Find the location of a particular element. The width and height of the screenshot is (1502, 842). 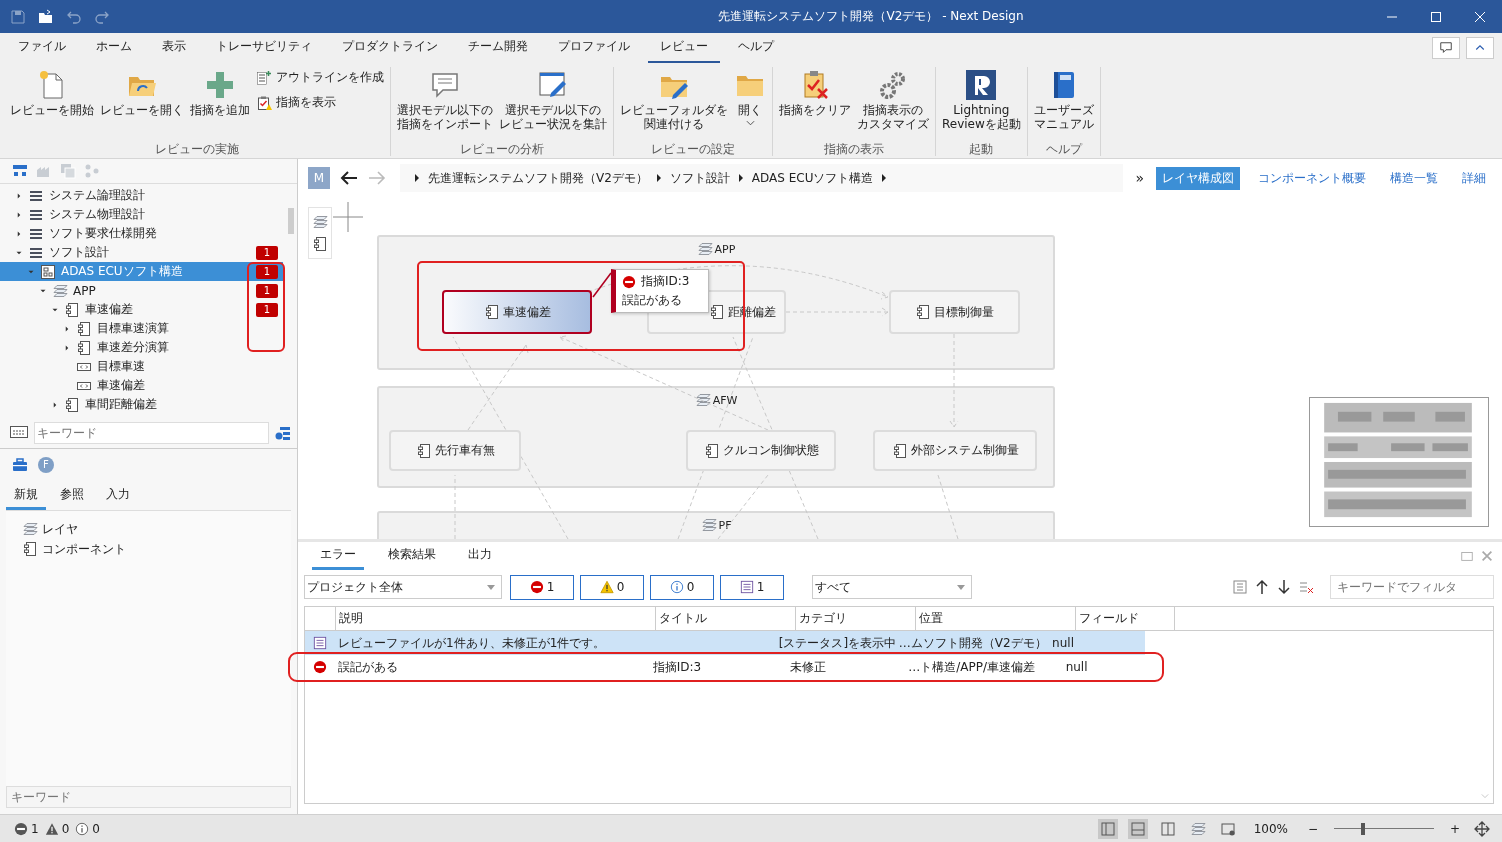

toolbox-tab: 参照 is located at coordinates (72, 496).